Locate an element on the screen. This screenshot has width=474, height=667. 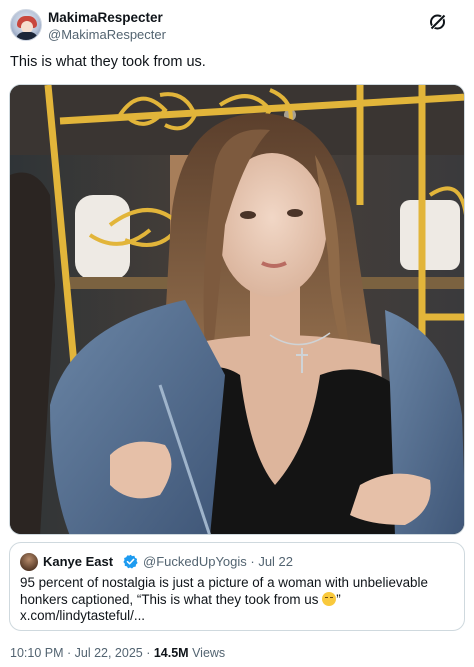
tweet-header: MakimaRespecter @MakimaRespecter is located at coordinates (237, 26).